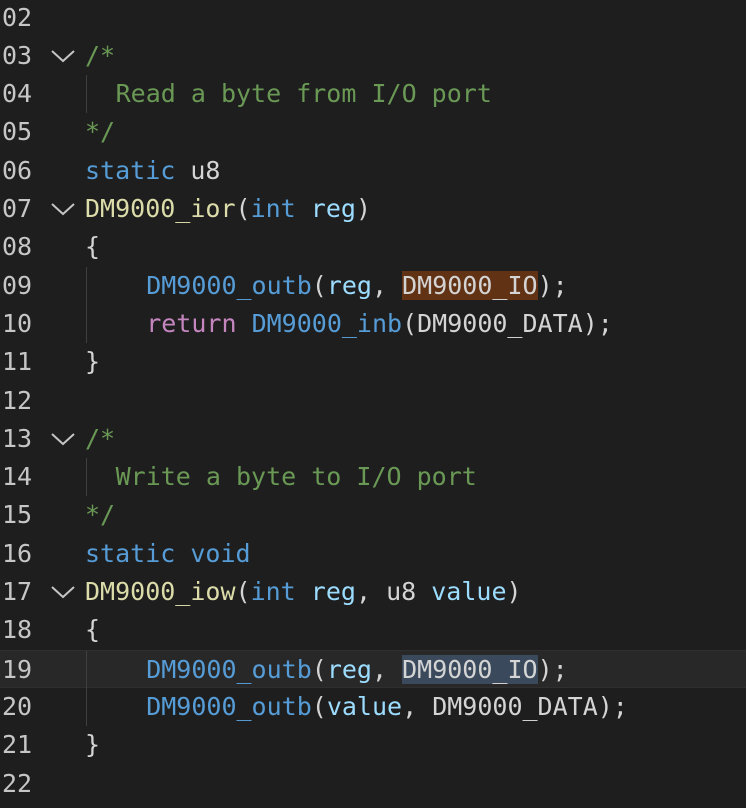 The image size is (746, 808). I want to click on line-number: 20, so click(17, 706).